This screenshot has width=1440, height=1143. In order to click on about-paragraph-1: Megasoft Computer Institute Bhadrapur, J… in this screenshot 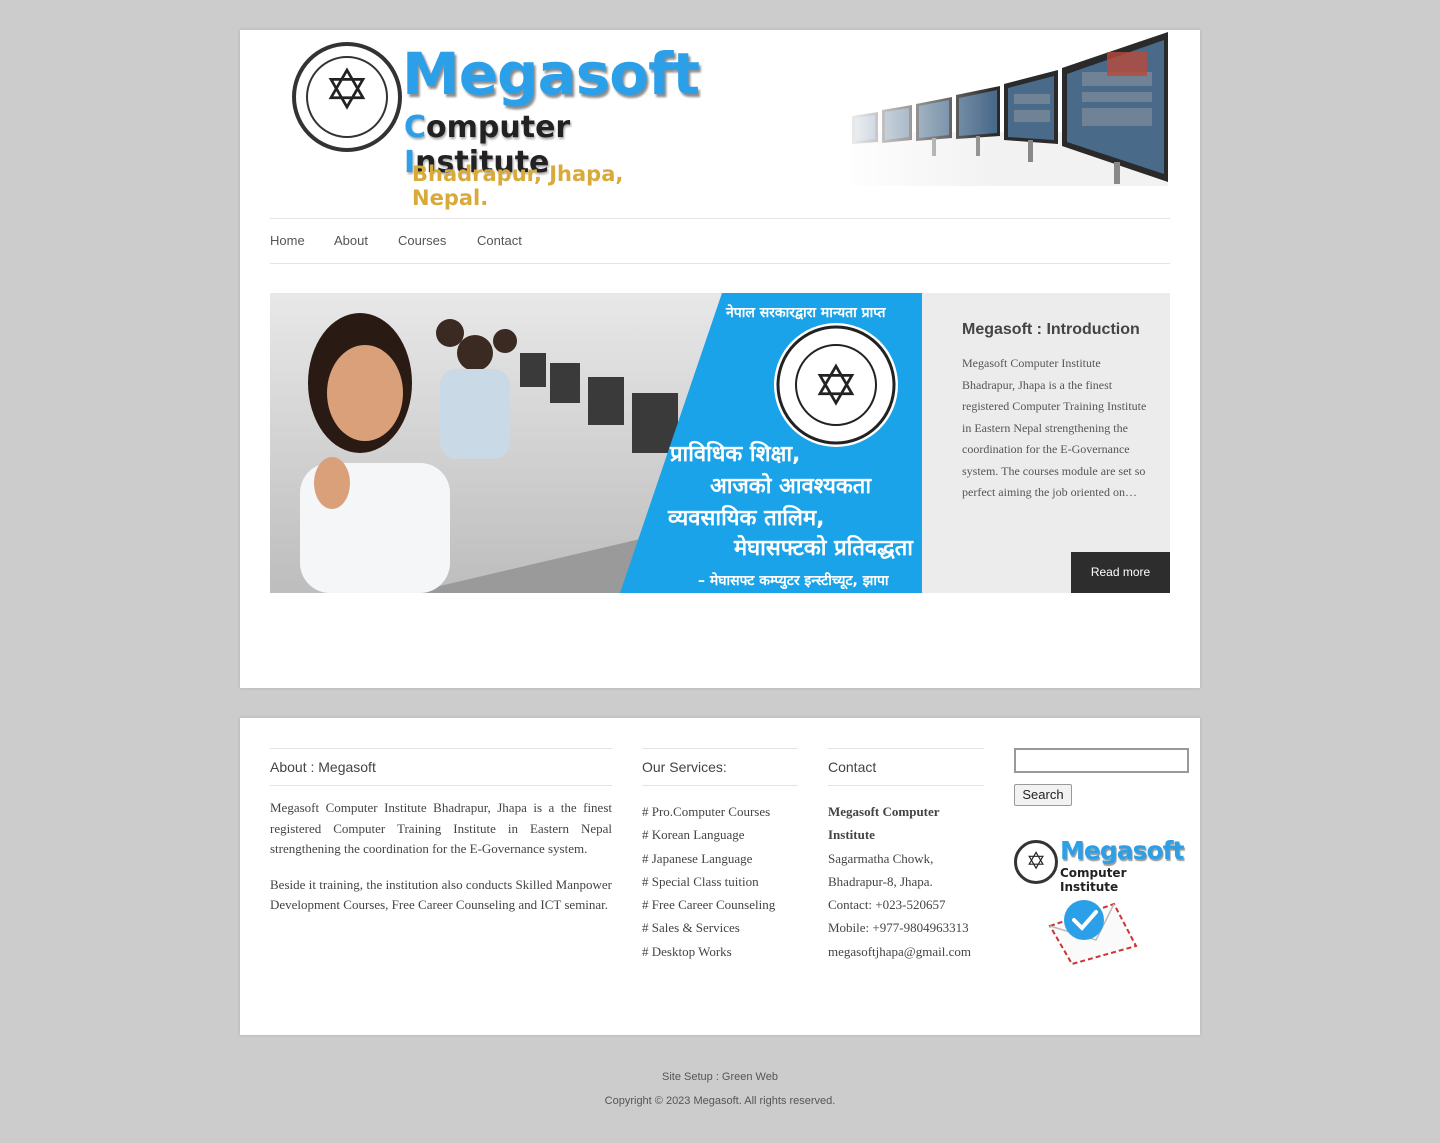, I will do `click(441, 828)`.